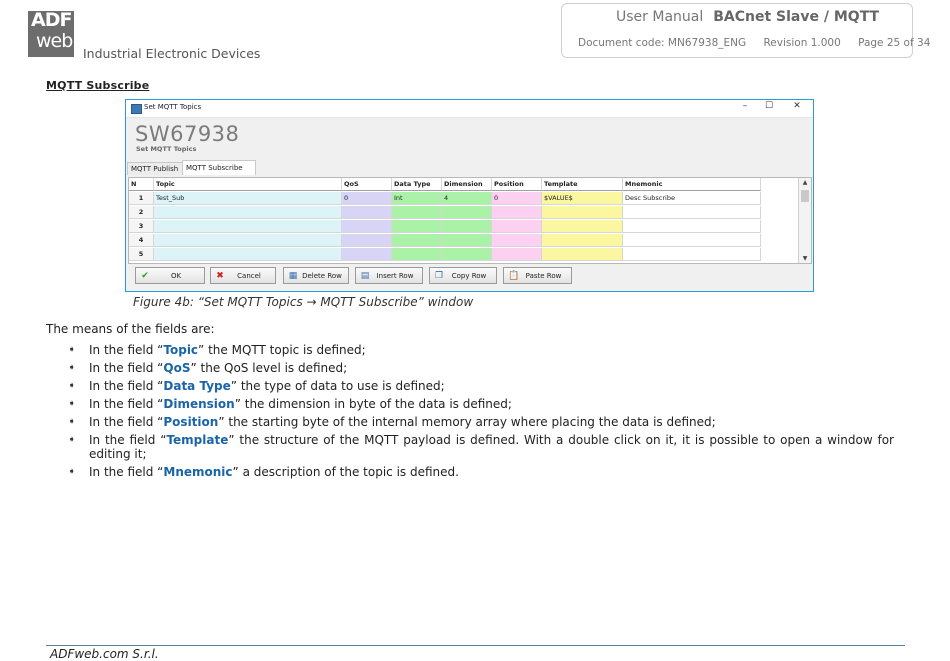 This screenshot has height=661, width=950. I want to click on paste-row-button: 📋 Paste Row, so click(537, 275).